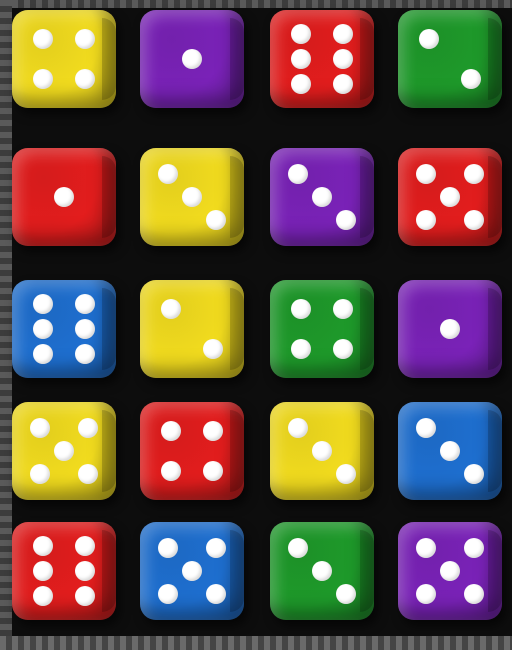  Describe the element at coordinates (6, 325) in the screenshot. I see `tray-rim-left` at that location.